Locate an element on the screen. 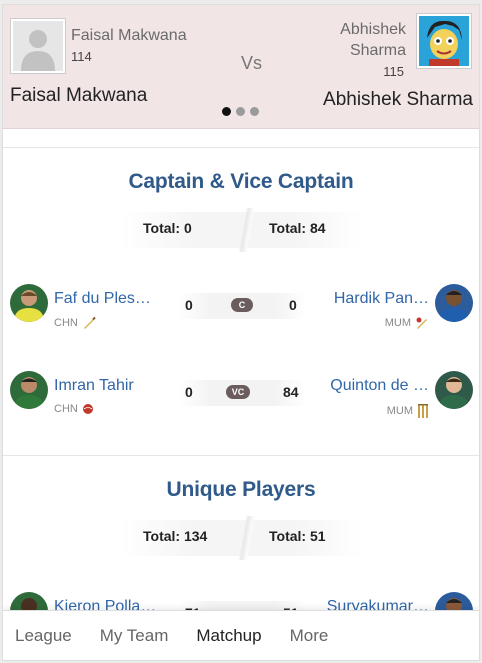 This screenshot has height=663, width=482. player-avatar-hardik is located at coordinates (454, 303).